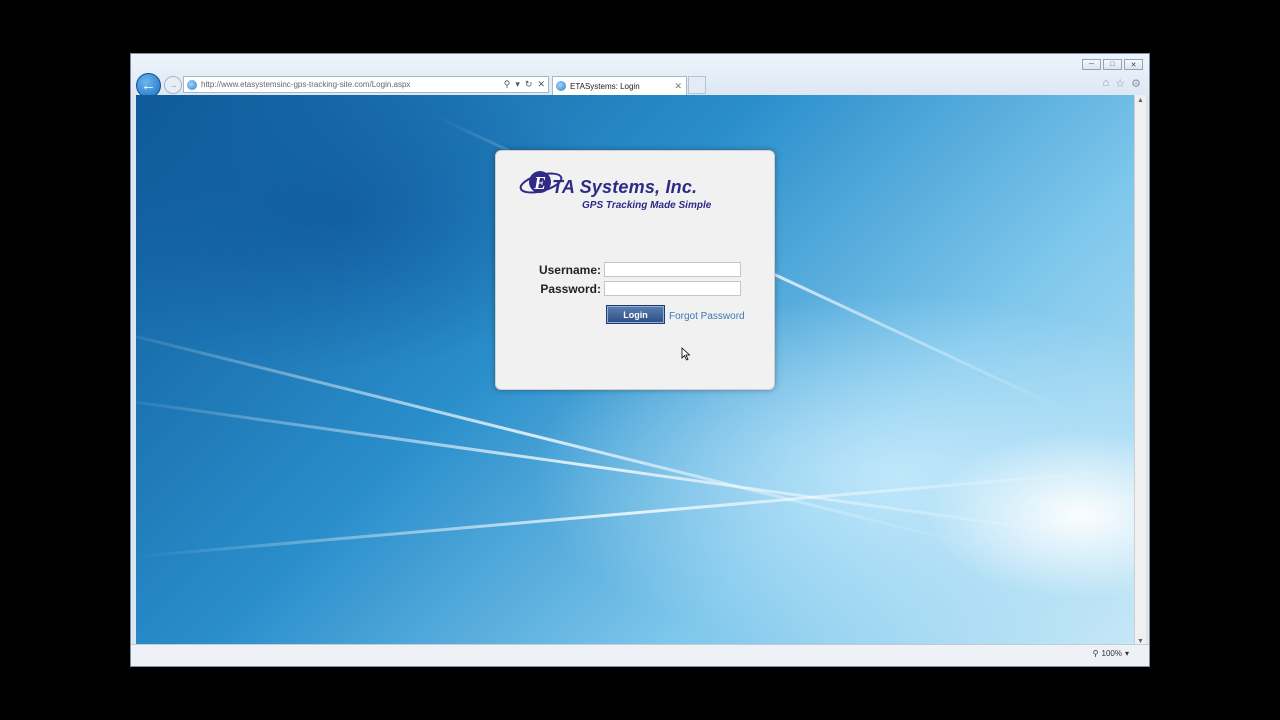 The image size is (1280, 720). Describe the element at coordinates (507, 84) in the screenshot. I see `search-icon: ⚲` at that location.